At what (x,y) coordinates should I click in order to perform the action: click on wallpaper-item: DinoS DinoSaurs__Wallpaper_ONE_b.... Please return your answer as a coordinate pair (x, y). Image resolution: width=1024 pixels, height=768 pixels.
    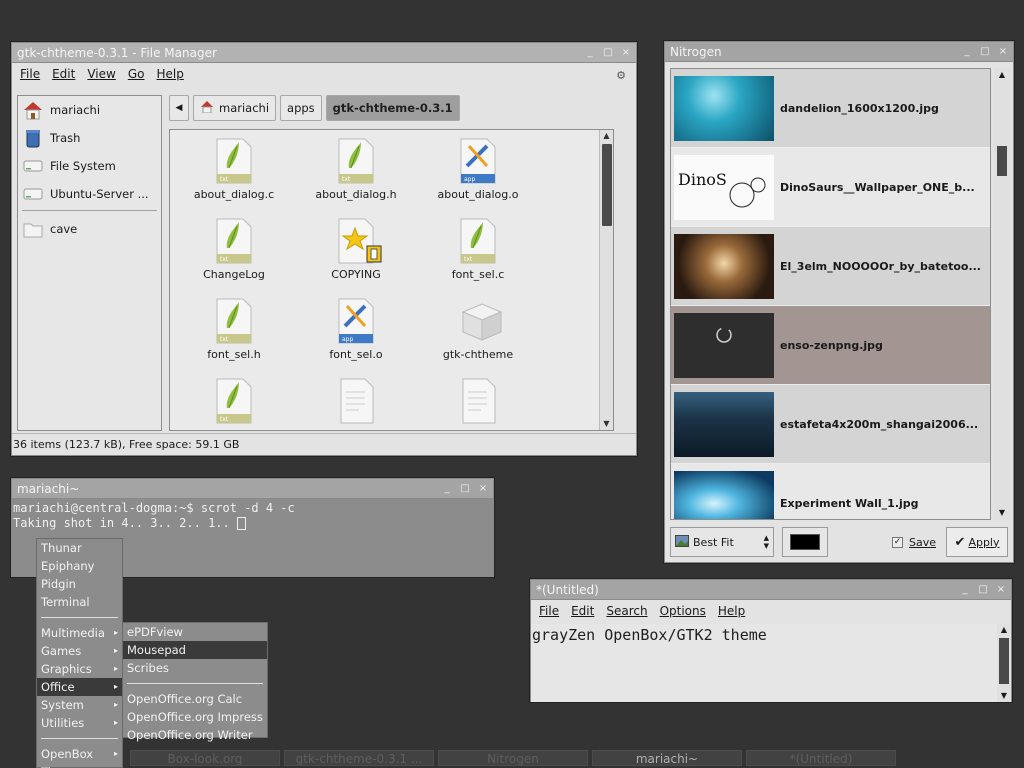
    Looking at the image, I should click on (830, 187).